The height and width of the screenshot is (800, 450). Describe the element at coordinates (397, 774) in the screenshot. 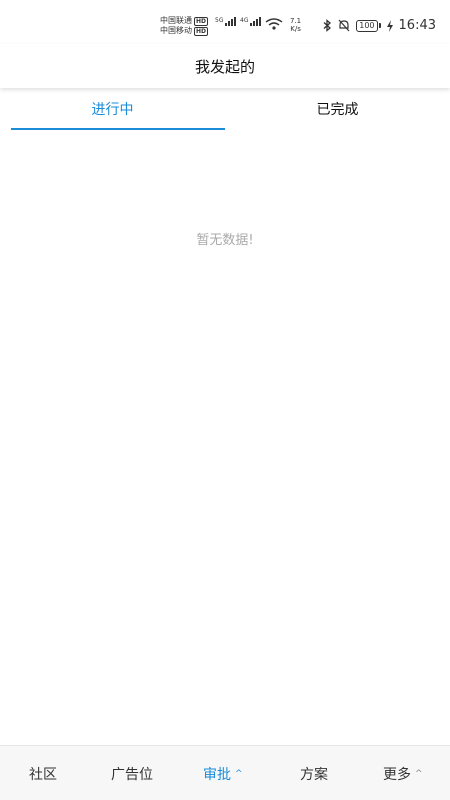

I see `nav-label: 更多` at that location.